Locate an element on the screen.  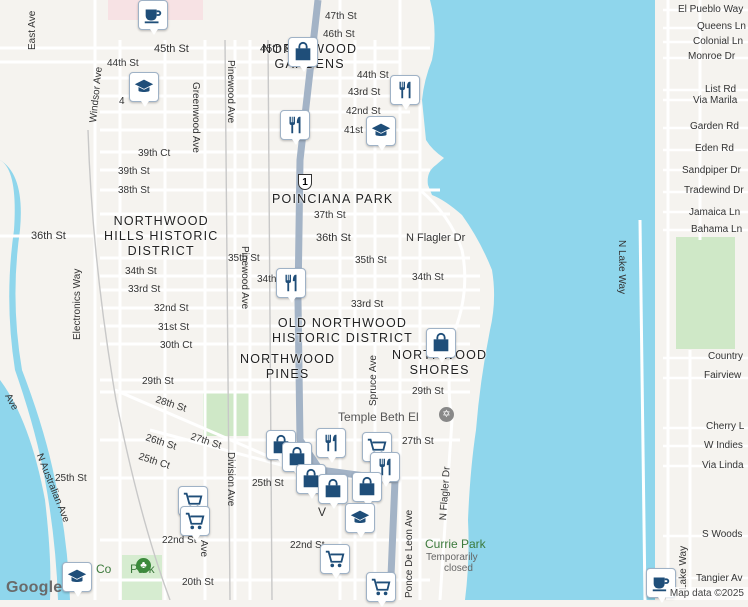
street-label: 43rd St is located at coordinates (364, 92).